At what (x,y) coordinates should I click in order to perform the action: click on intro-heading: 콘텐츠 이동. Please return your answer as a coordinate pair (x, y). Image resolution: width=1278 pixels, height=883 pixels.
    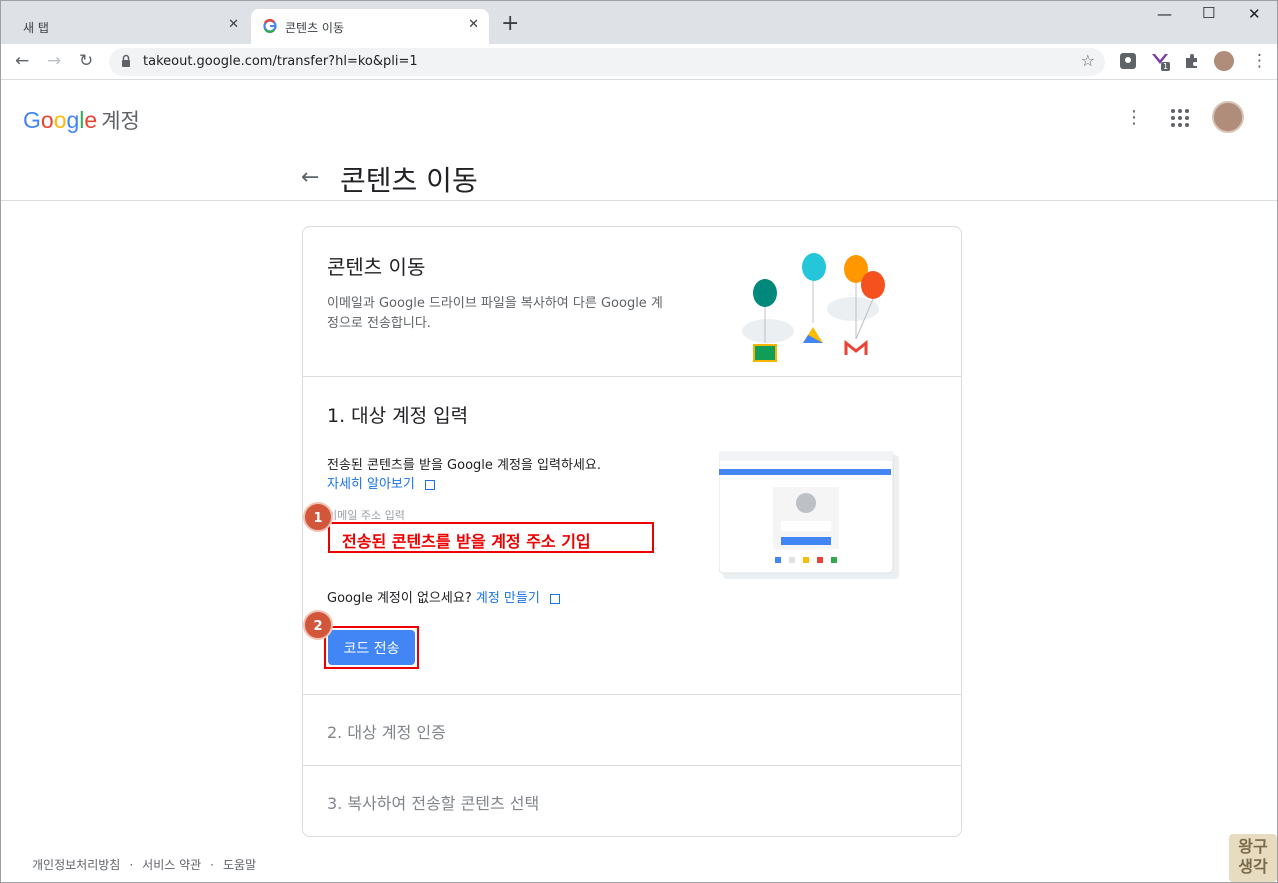
    Looking at the image, I should click on (376, 267).